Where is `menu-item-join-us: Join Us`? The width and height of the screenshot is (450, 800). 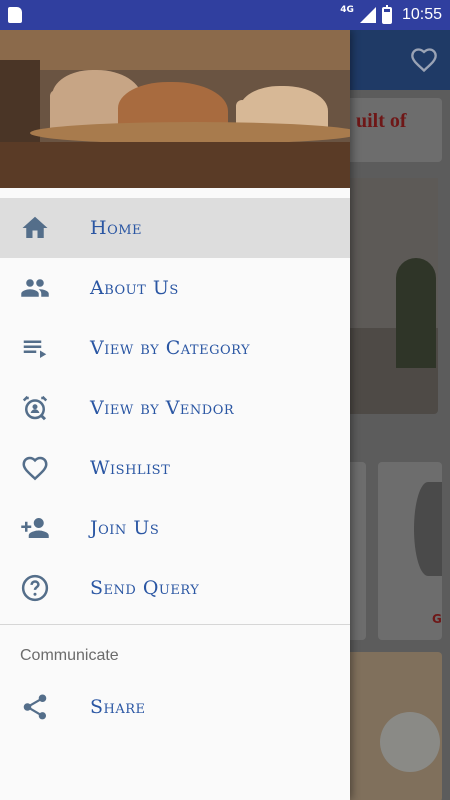 menu-item-join-us: Join Us is located at coordinates (175, 528).